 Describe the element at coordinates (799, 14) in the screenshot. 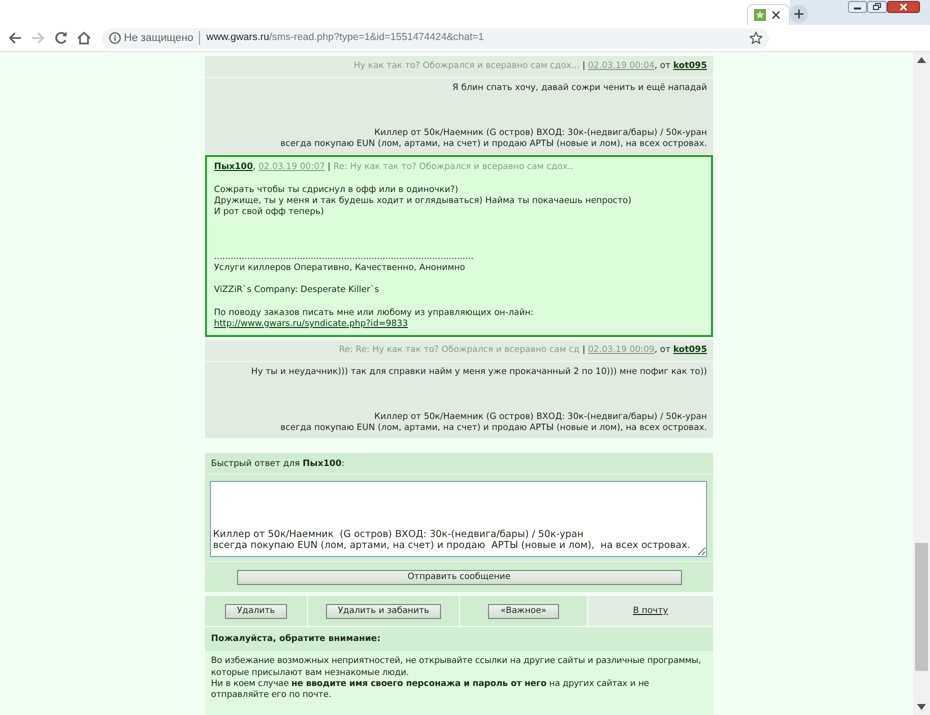

I see `new-tab-icon` at that location.